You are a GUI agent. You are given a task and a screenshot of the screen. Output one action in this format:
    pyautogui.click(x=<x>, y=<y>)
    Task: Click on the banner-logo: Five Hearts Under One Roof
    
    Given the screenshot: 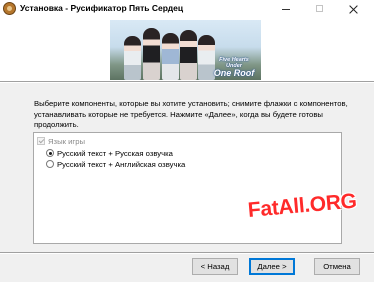 What is the action you would take?
    pyautogui.click(x=234, y=67)
    